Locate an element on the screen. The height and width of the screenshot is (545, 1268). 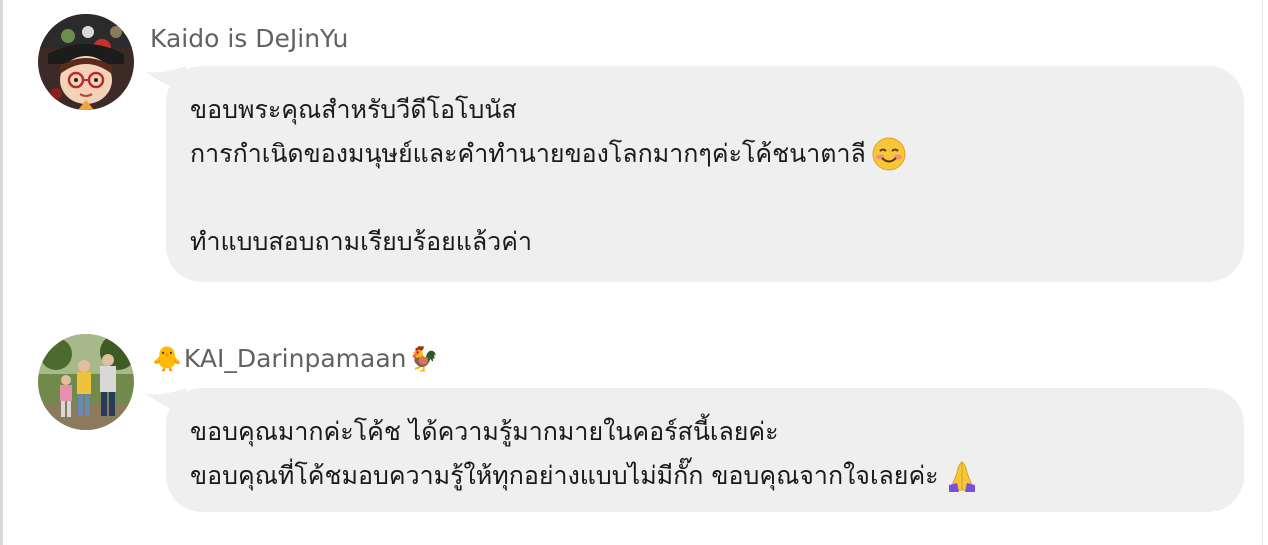
rooster-emoji: 🐓 is located at coordinates (423, 358).